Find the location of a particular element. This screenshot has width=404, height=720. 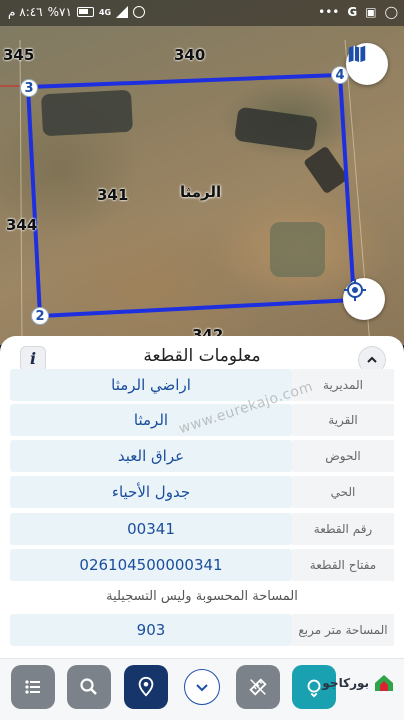

field-value: 00341 is located at coordinates (151, 529).